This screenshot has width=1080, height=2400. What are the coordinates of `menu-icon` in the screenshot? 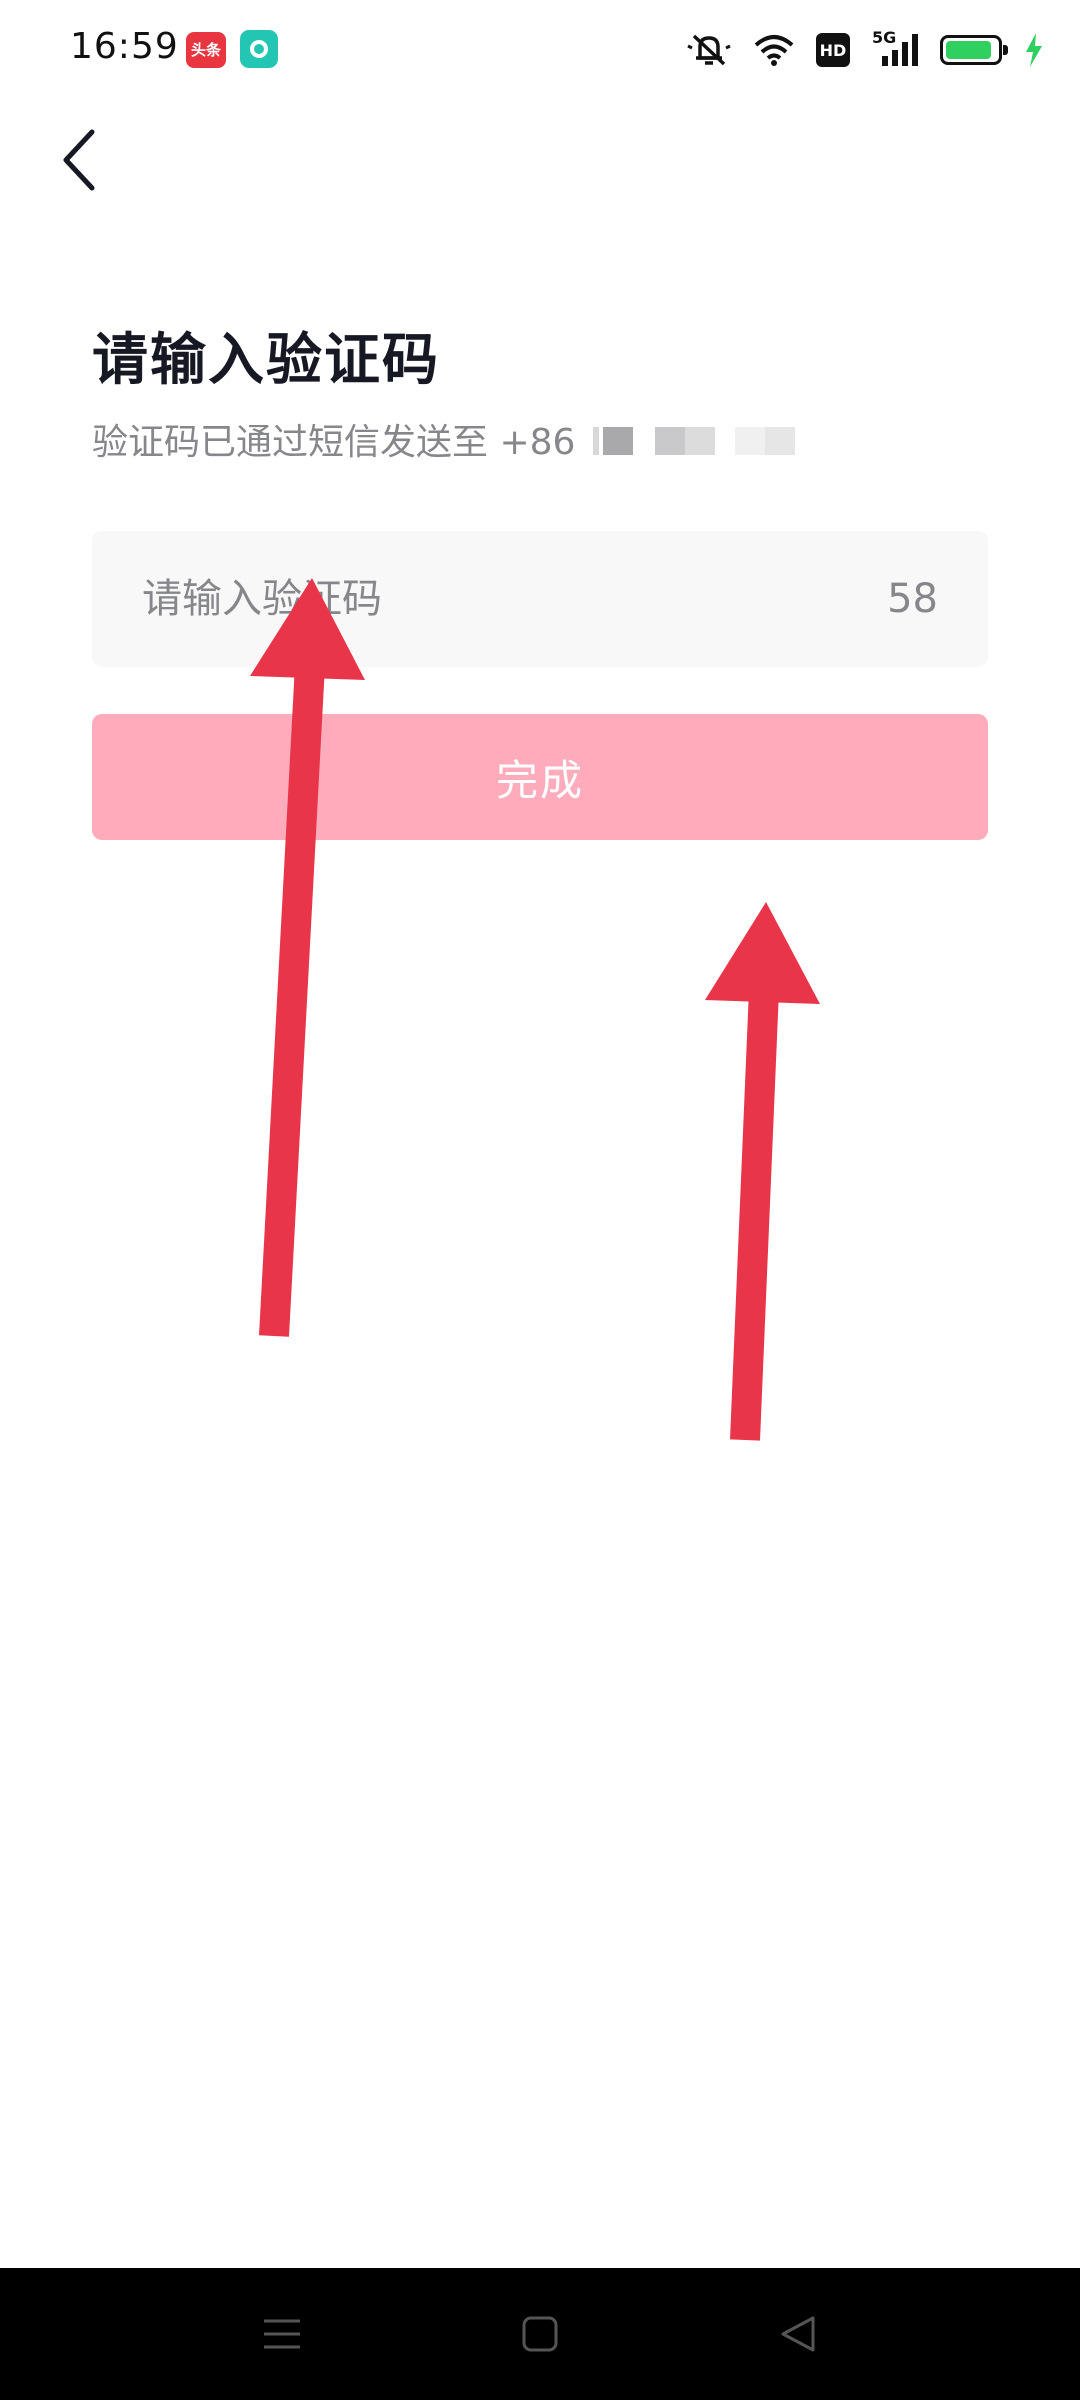 It's located at (282, 2334).